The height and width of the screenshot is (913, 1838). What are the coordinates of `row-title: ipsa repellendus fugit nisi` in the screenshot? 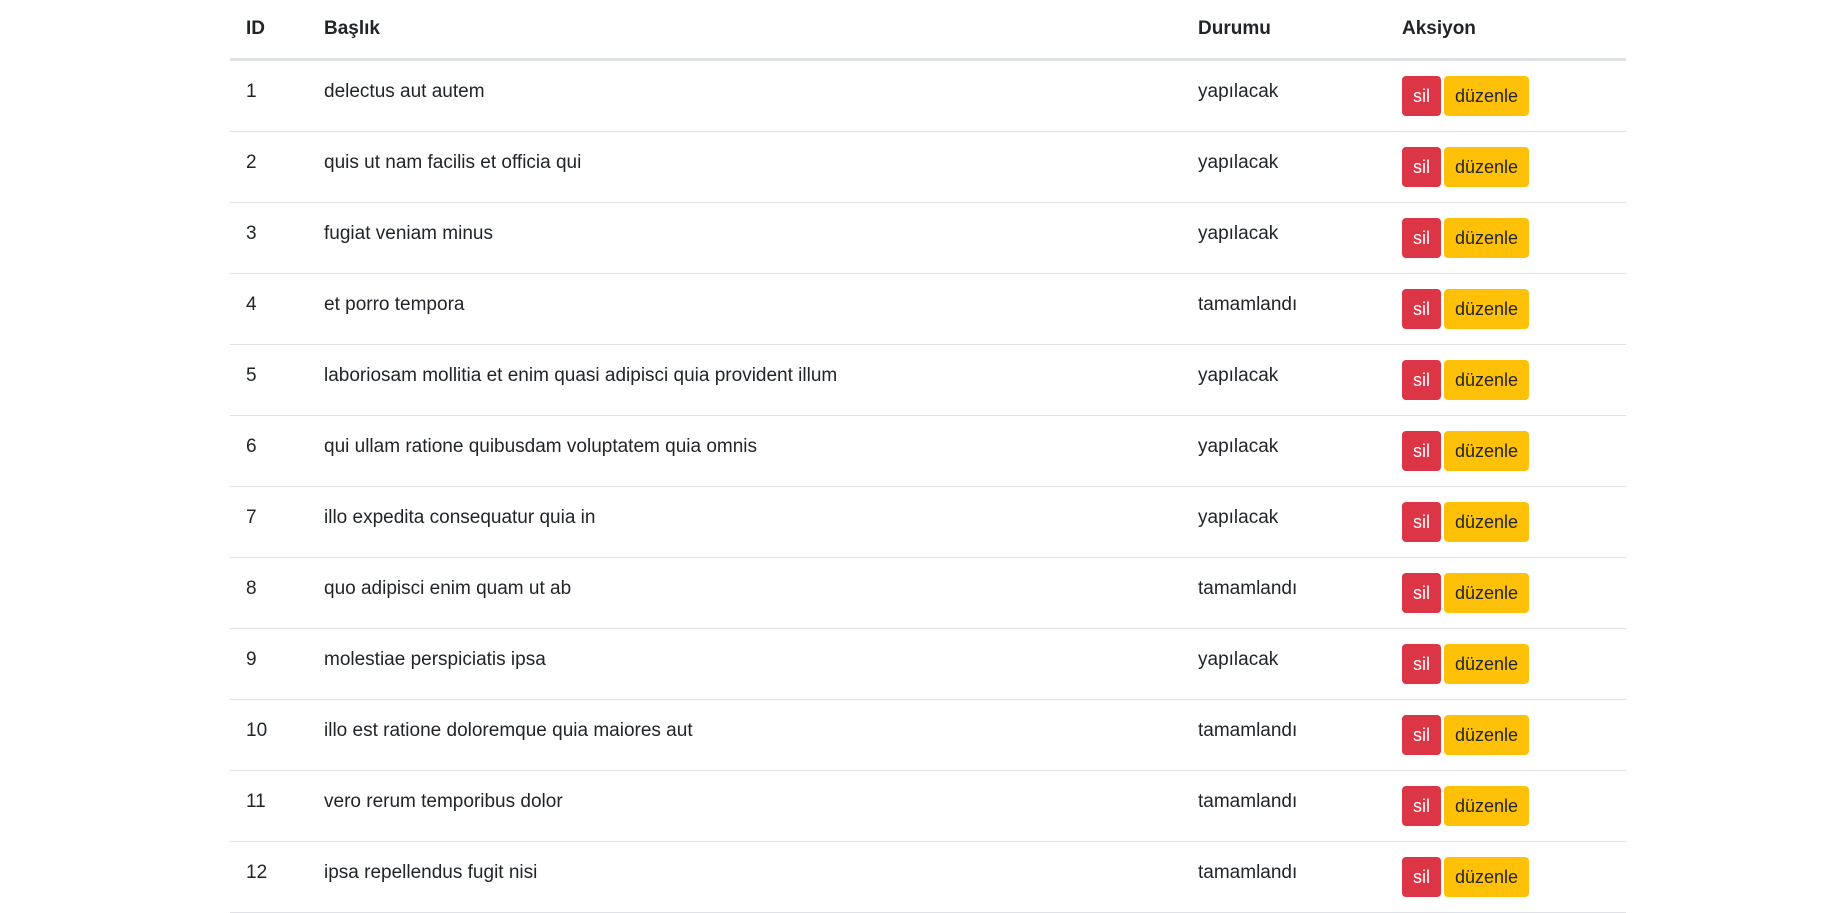 It's located at (745, 877).